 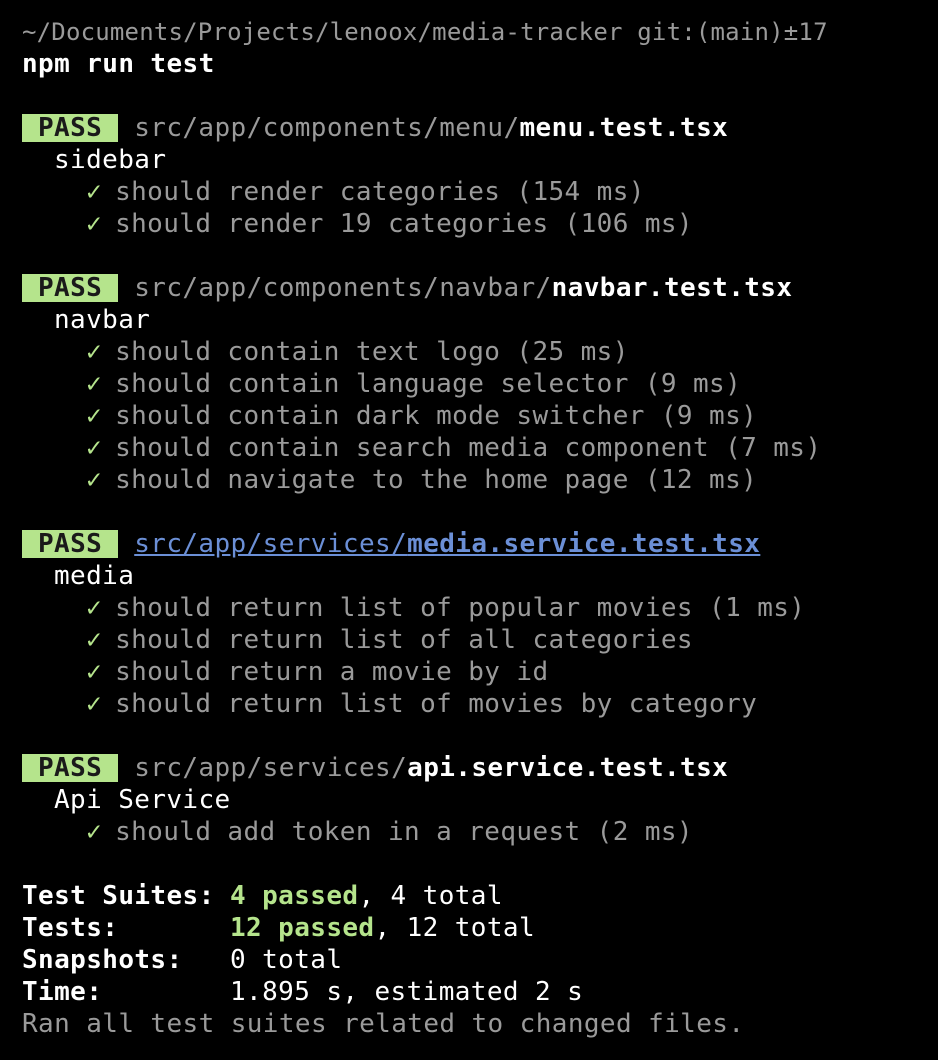 I want to click on suite-path-link: src/app/services/media.service.test.tsx, so click(x=447, y=544).